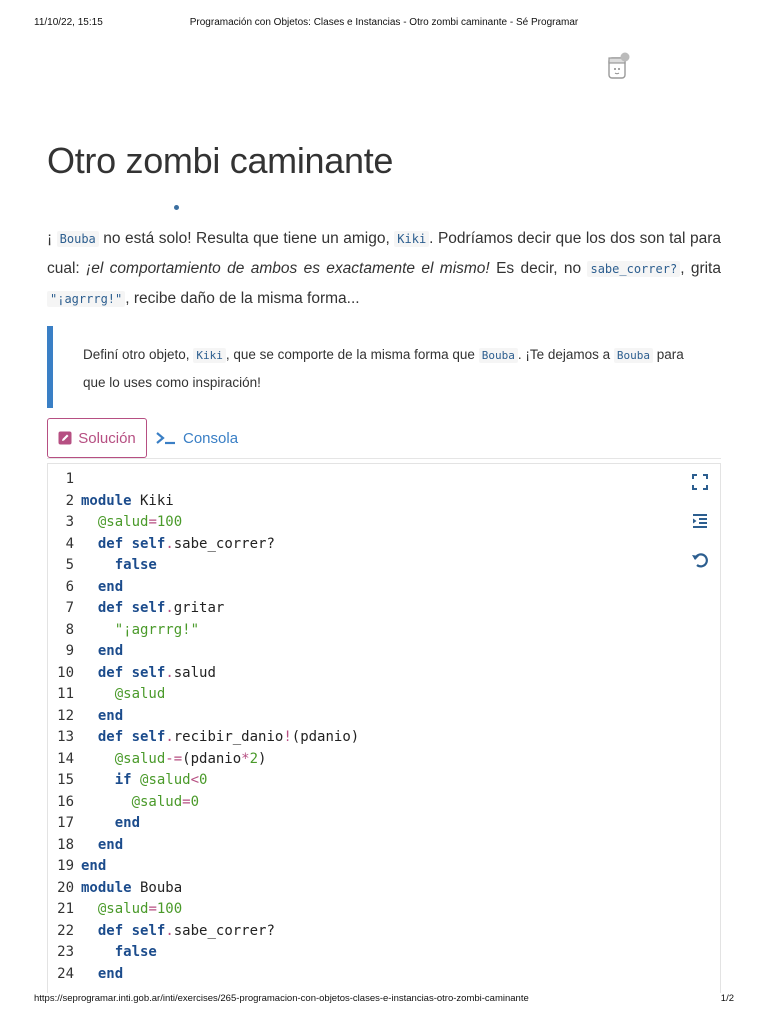 The width and height of the screenshot is (768, 1024). What do you see at coordinates (65, 952) in the screenshot?
I see `line-number: 23` at bounding box center [65, 952].